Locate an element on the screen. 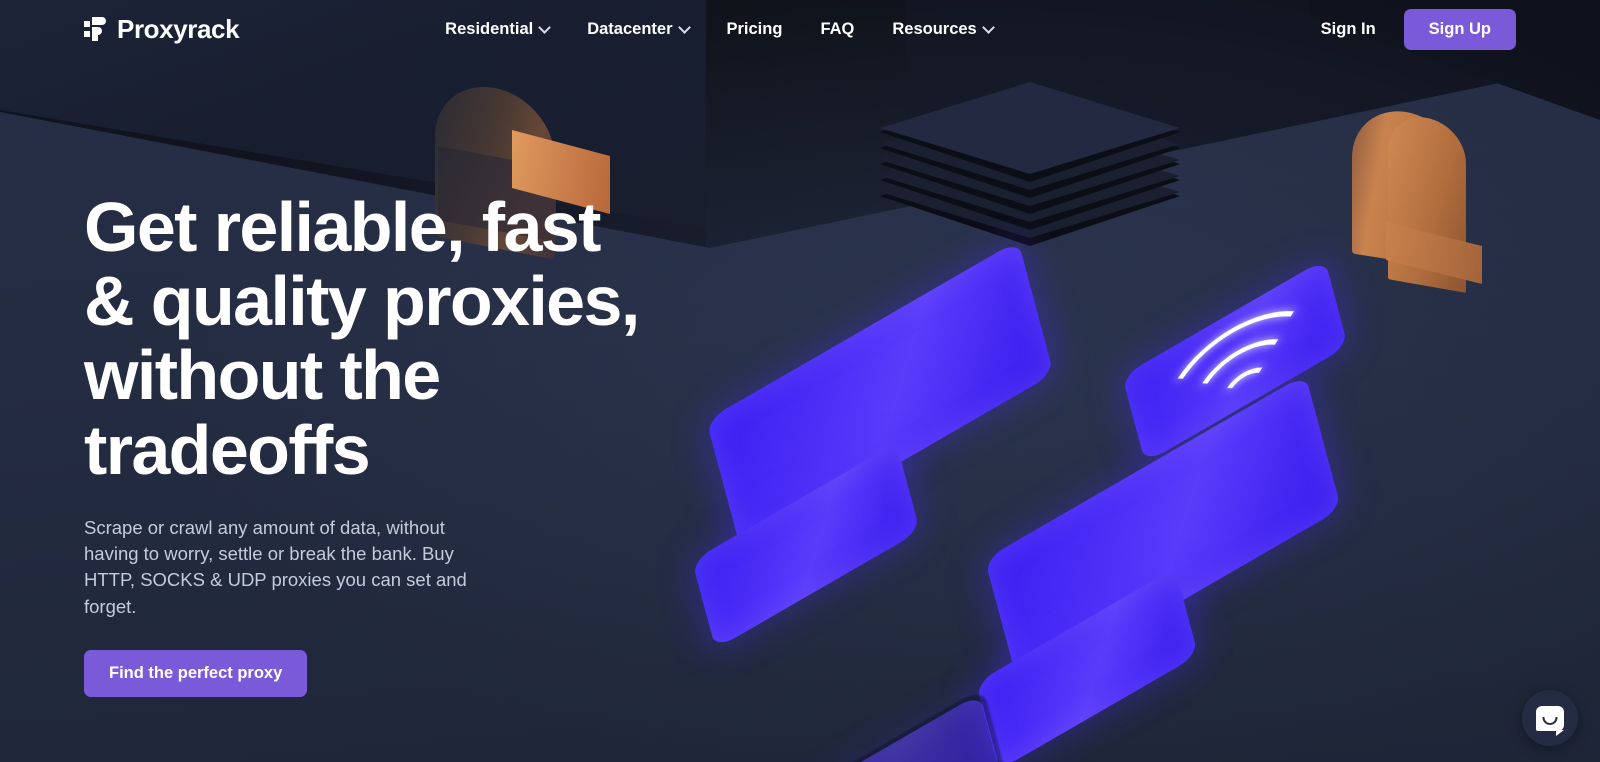  sign-up-button: Sign Up is located at coordinates (1459, 29).